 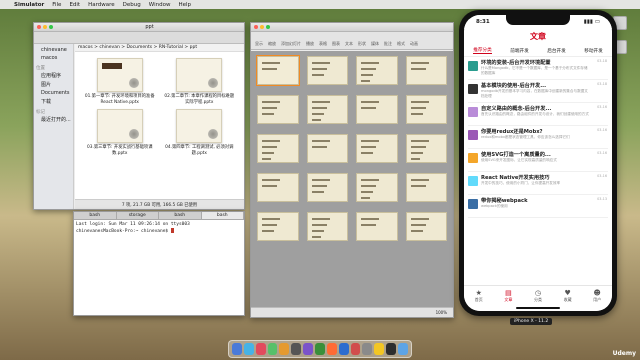 I want to click on tool-media: 媒体, so click(x=375, y=44).